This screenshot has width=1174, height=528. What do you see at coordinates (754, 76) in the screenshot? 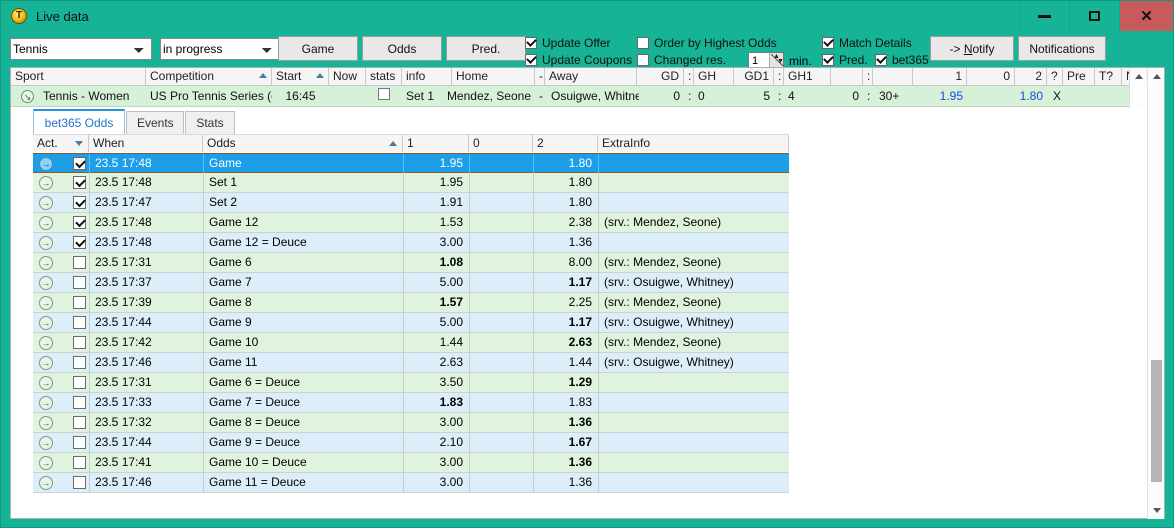
I see `col-gd1: GD1` at bounding box center [754, 76].